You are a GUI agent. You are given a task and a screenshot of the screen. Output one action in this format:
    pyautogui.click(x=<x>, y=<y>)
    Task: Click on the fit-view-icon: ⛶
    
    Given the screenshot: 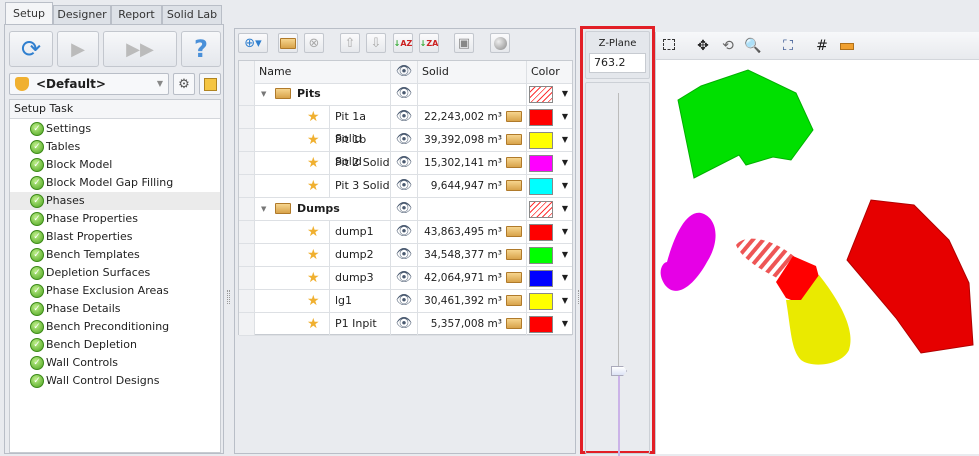 What is the action you would take?
    pyautogui.click(x=788, y=46)
    